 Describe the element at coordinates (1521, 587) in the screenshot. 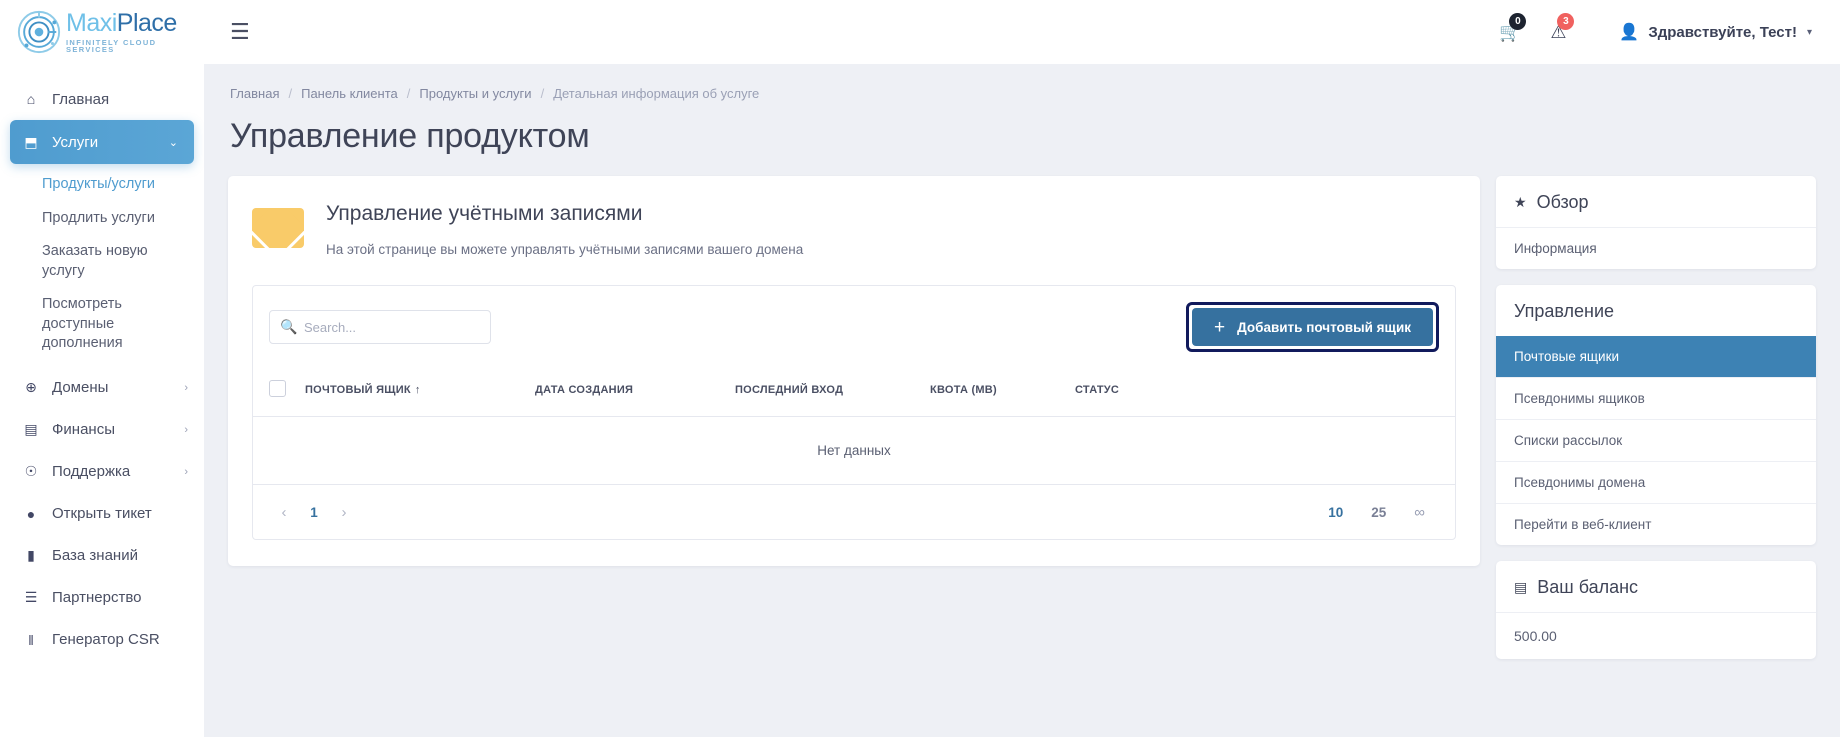

I see `card-icon: ▤` at that location.